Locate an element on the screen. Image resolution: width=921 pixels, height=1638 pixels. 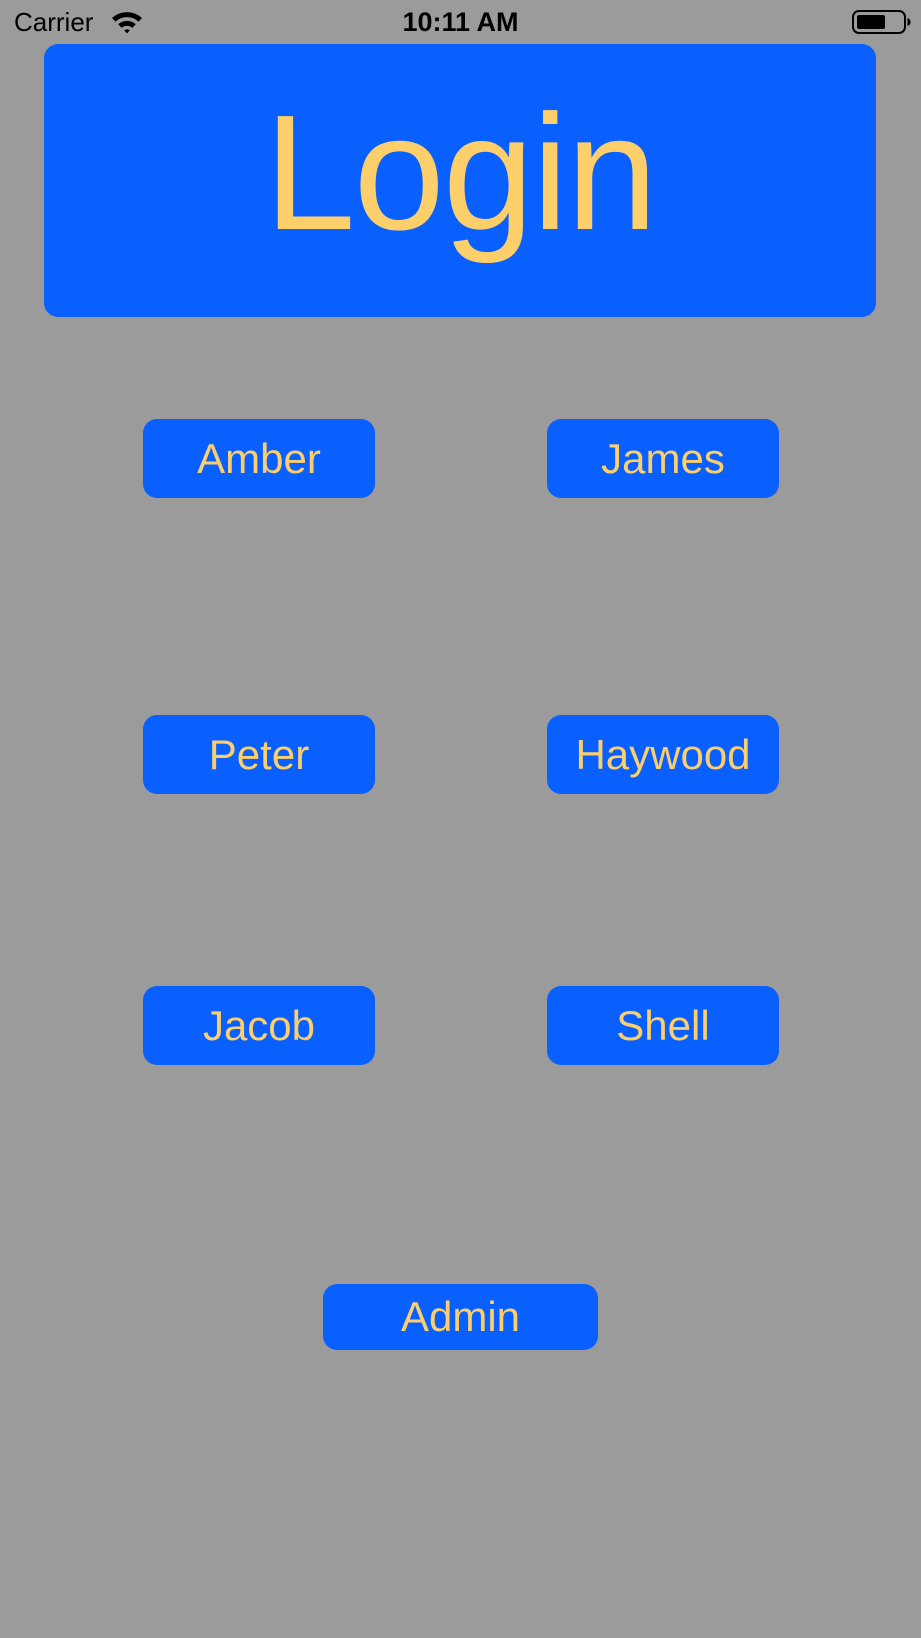
user-button-shell: Shell is located at coordinates (663, 1025).